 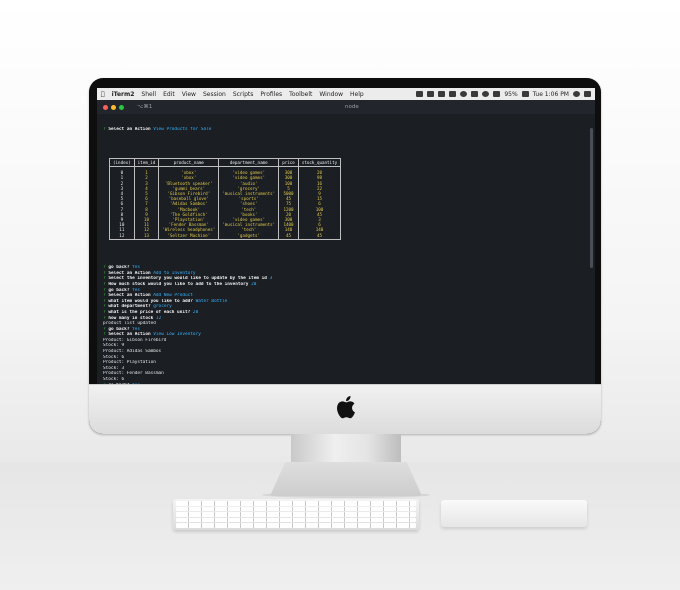 What do you see at coordinates (131, 318) in the screenshot?
I see `prompt-question: how many in stock` at bounding box center [131, 318].